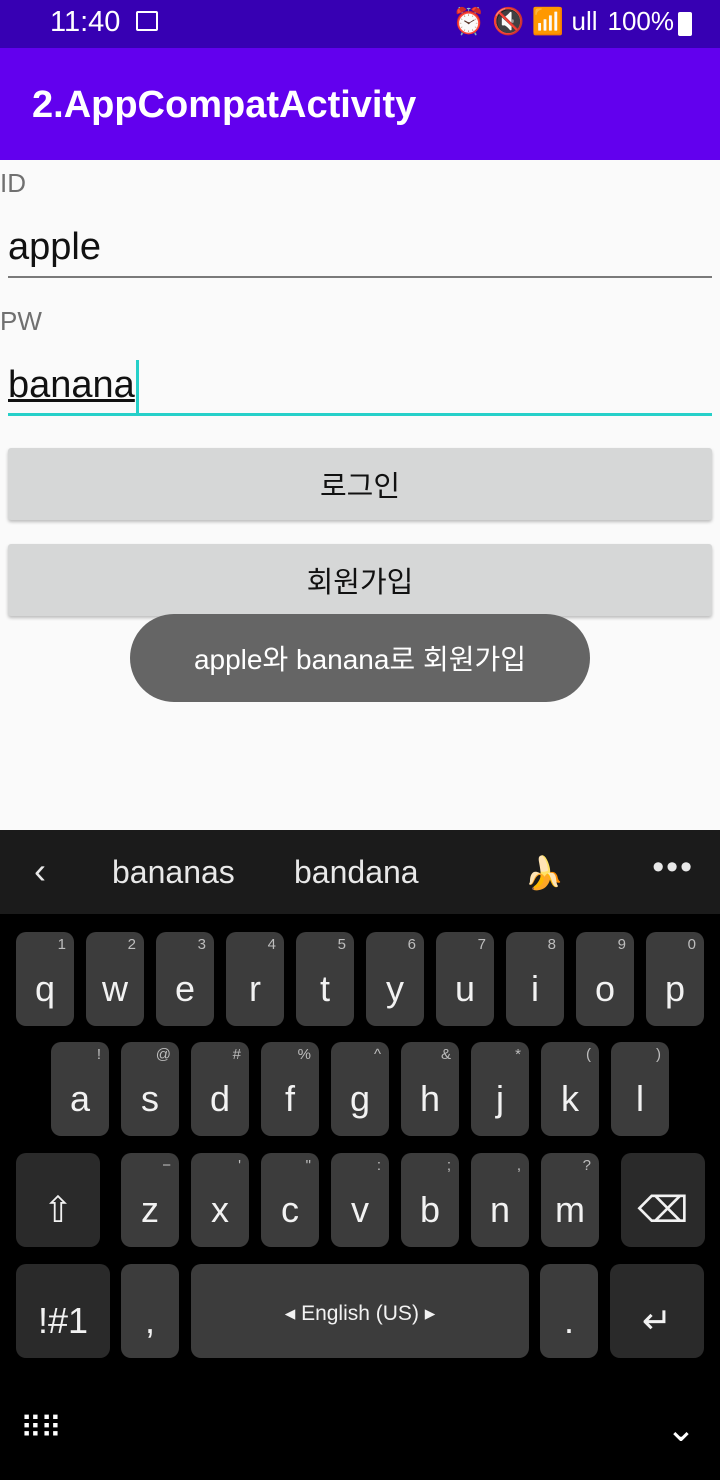 This screenshot has height=1480, width=720. I want to click on app-bar: 2.AppCompatActivity, so click(360, 104).